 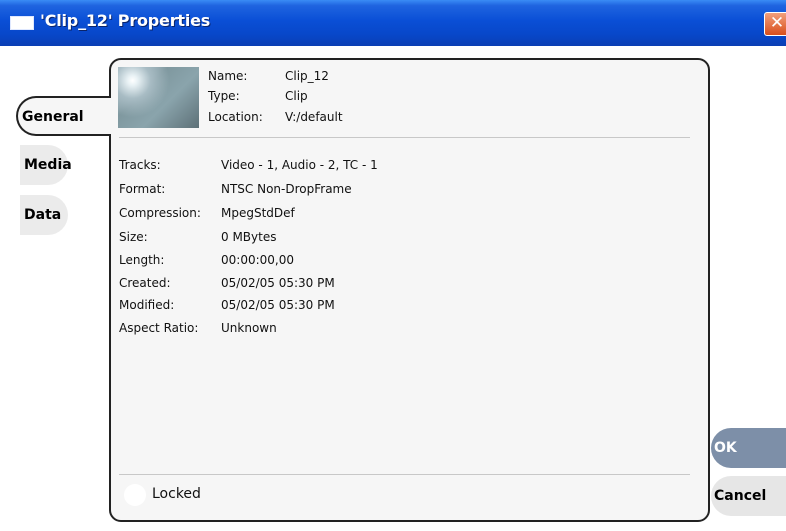 I want to click on aspect-ratio-label: Aspect Ratio:, so click(x=159, y=328).